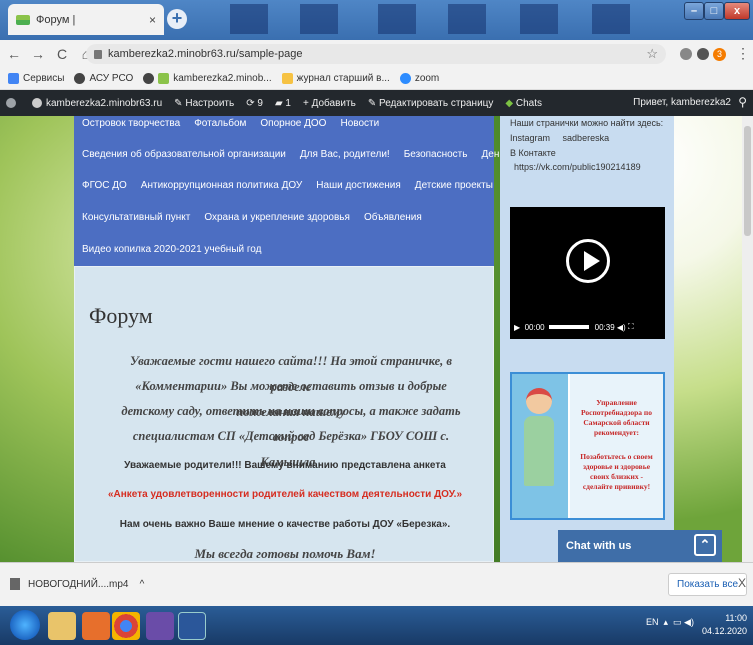  I want to click on nav-item-ostrovok: Островок творчества, so click(131, 123).